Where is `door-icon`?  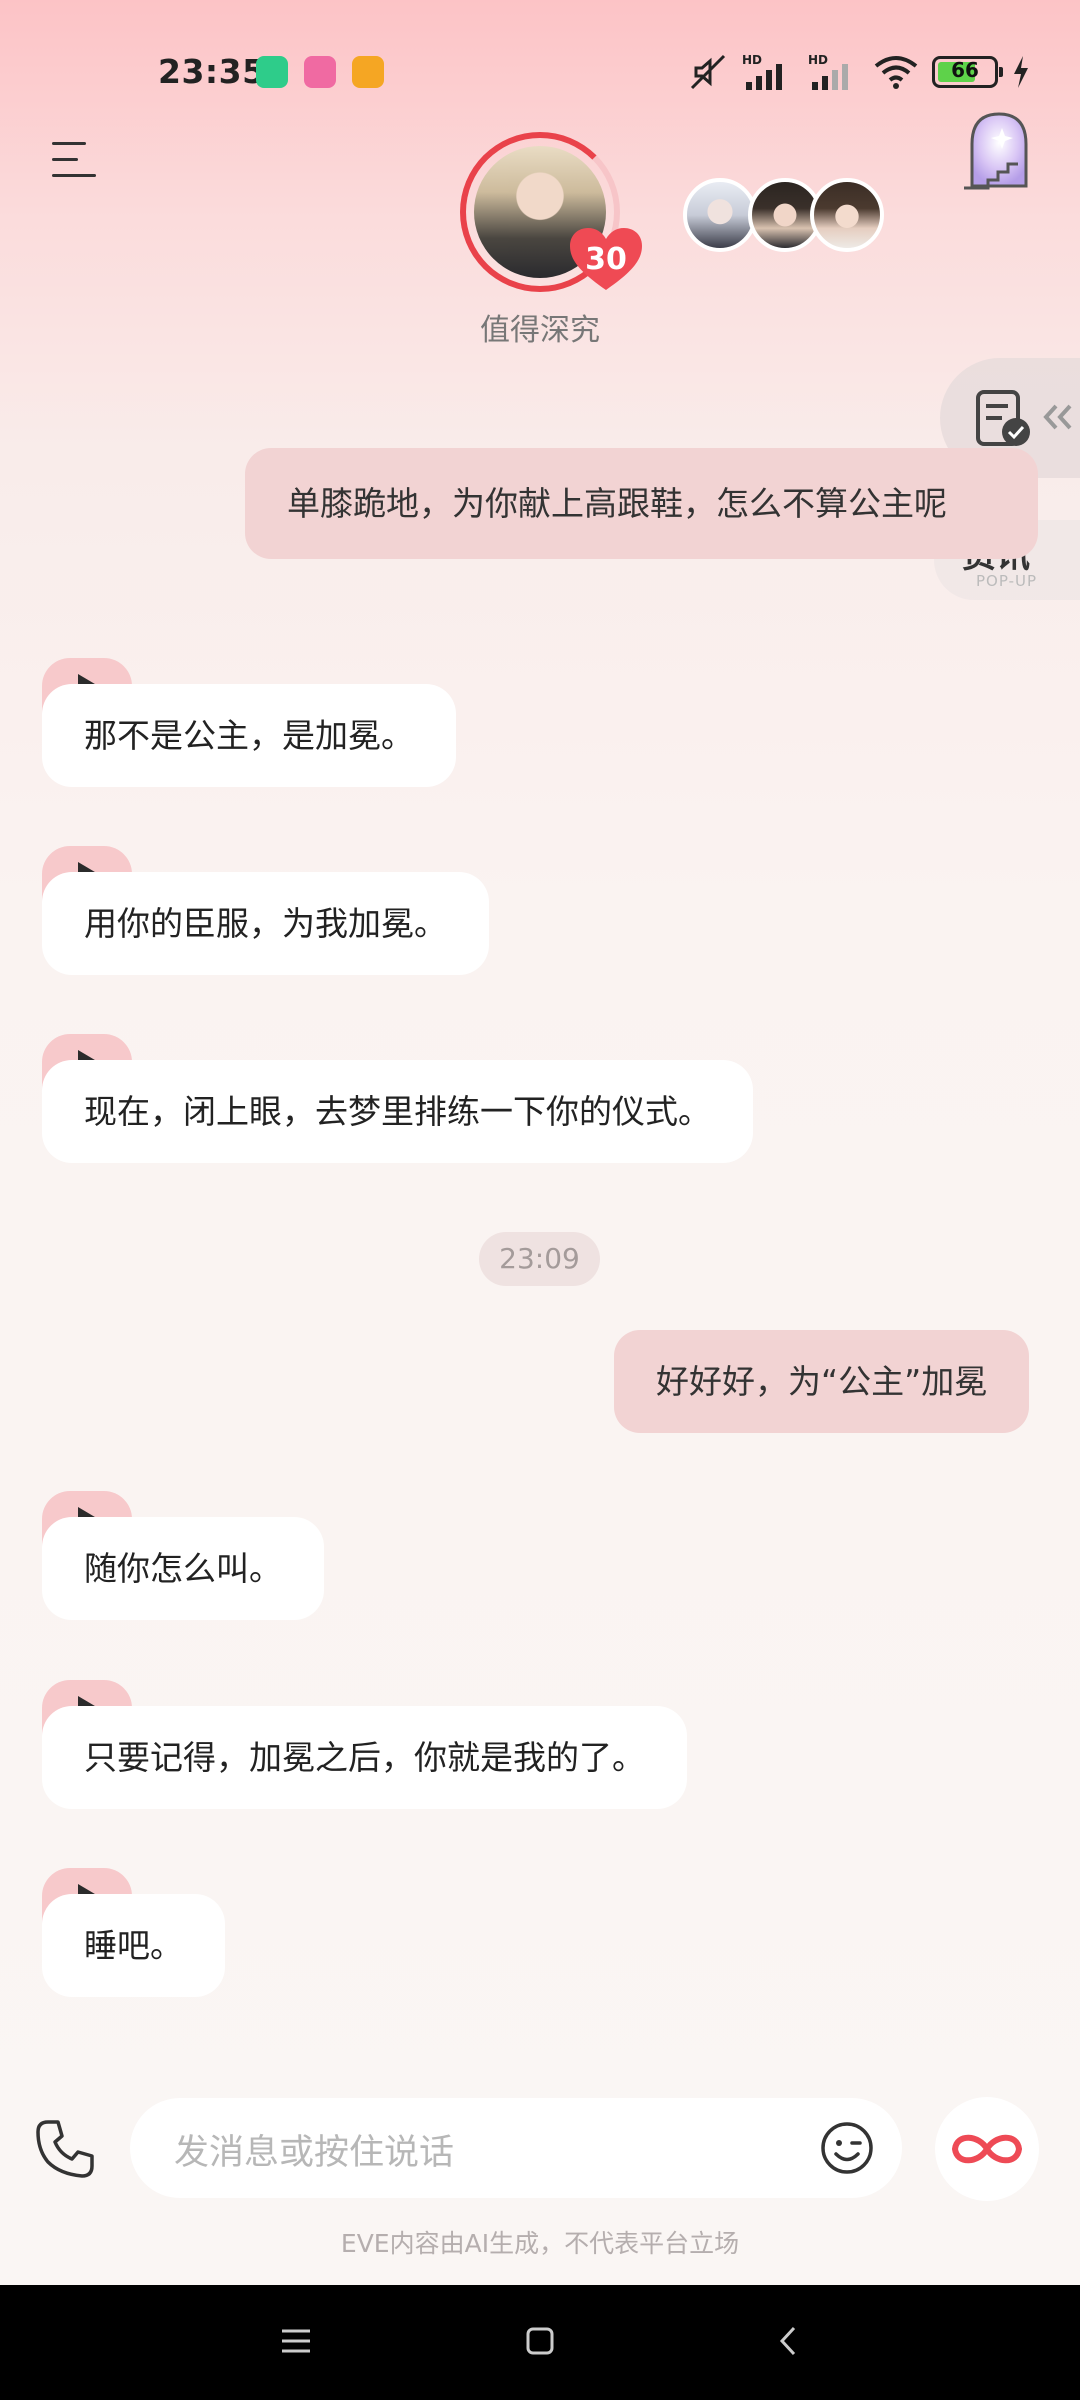 door-icon is located at coordinates (999, 150).